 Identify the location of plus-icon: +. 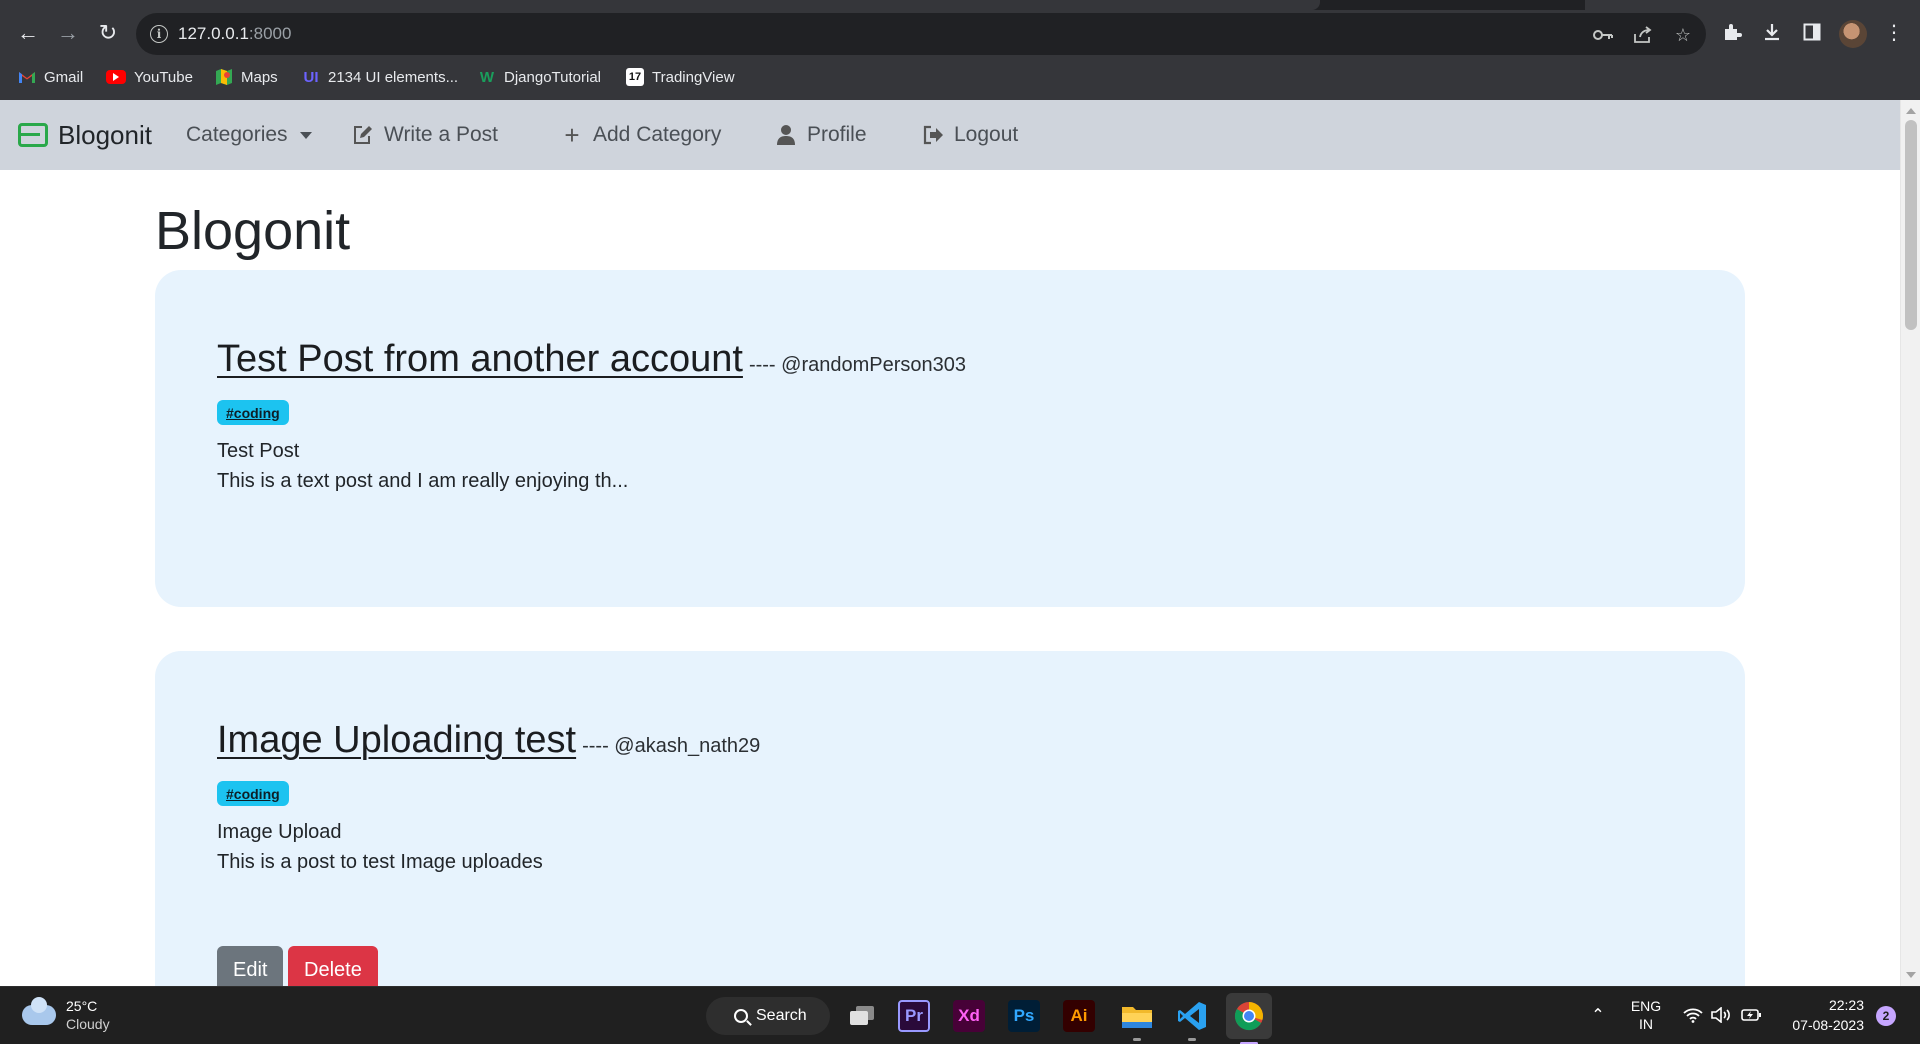
(572, 134).